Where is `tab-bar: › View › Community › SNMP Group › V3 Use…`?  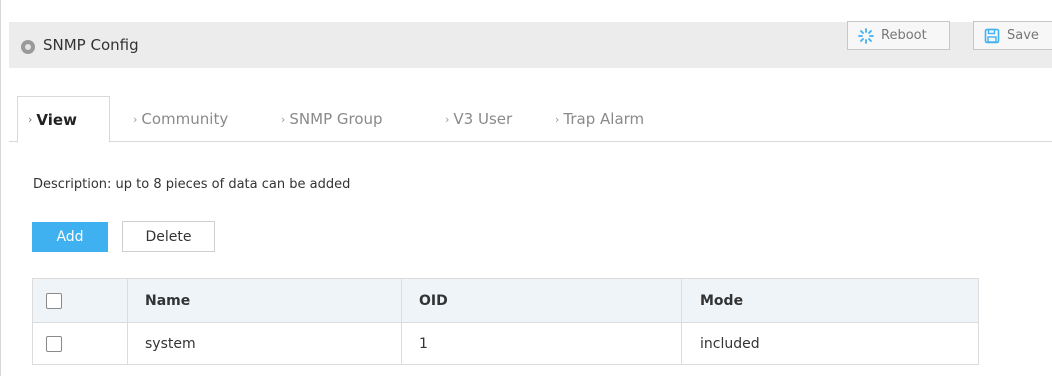 tab-bar: › View › Community › SNMP Group › V3 Use… is located at coordinates (530, 119).